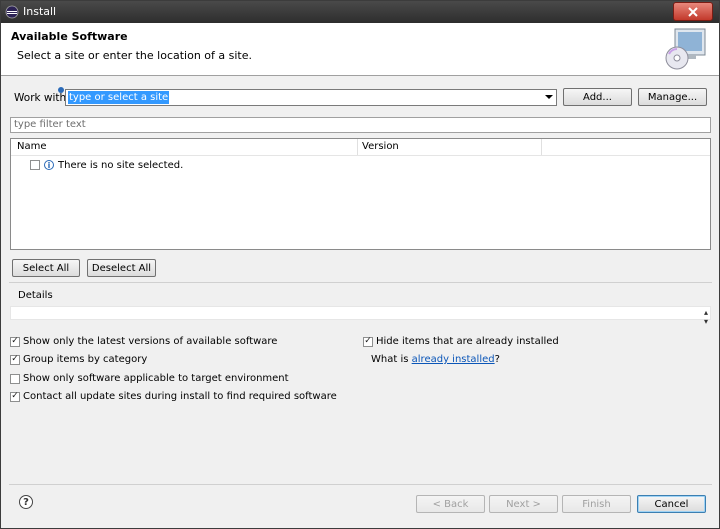 This screenshot has width=720, height=529. Describe the element at coordinates (706, 317) in the screenshot. I see `scroll-arrows-icon: ▴ ▾` at that location.